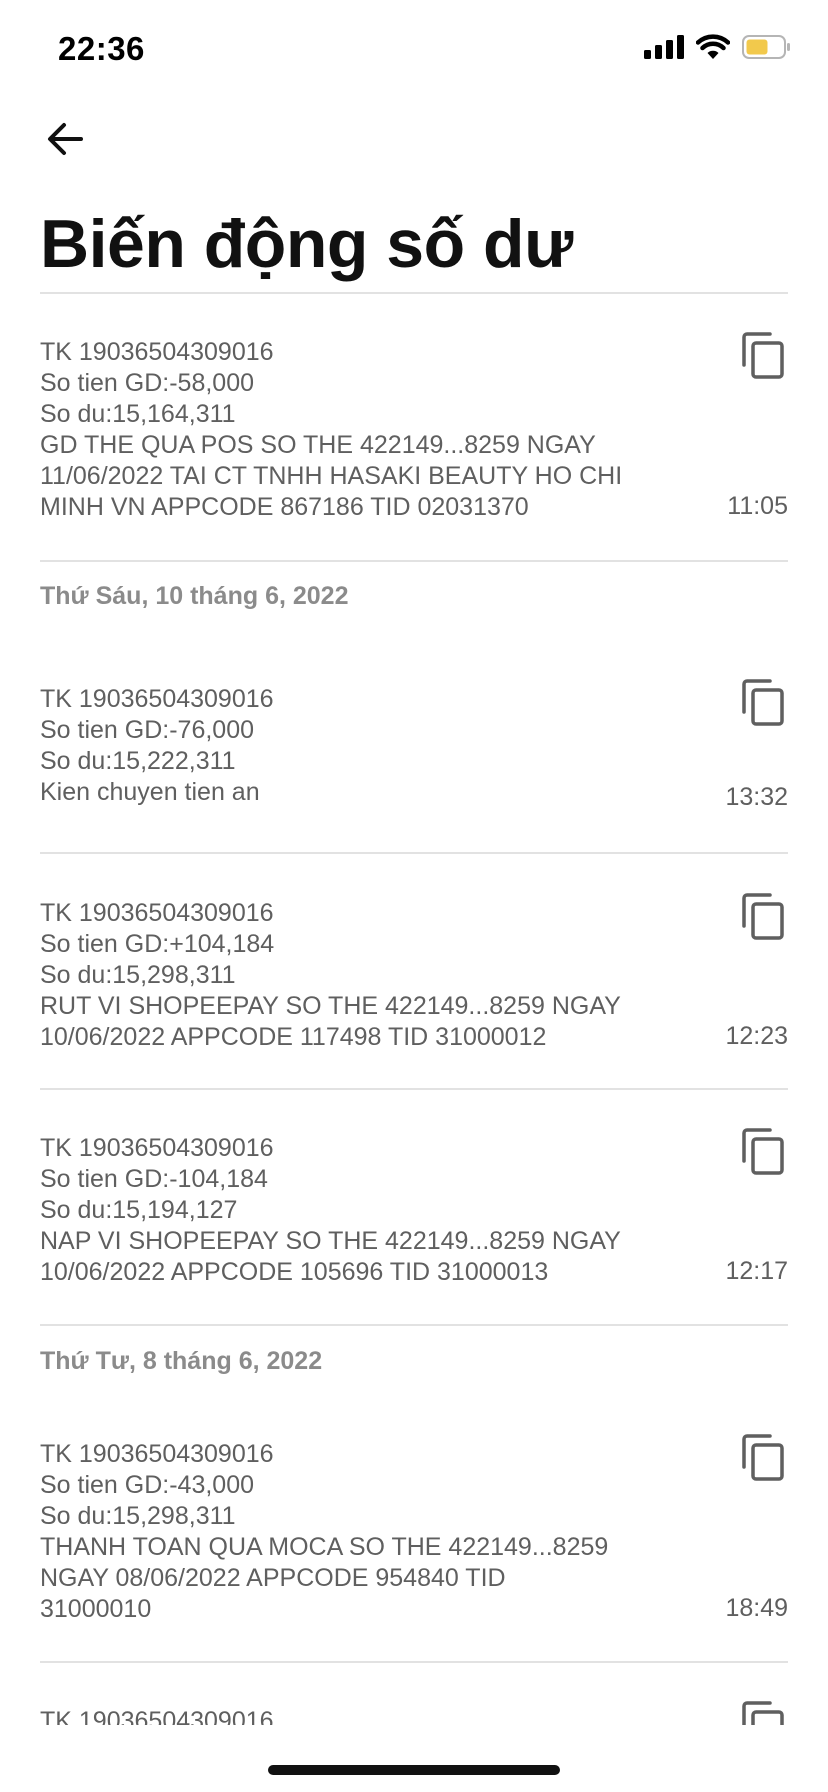 This screenshot has height=1792, width=828. Describe the element at coordinates (284, 507) in the screenshot. I see `description-line: MINH VN APPCODE 867186 TID 02031370` at that location.